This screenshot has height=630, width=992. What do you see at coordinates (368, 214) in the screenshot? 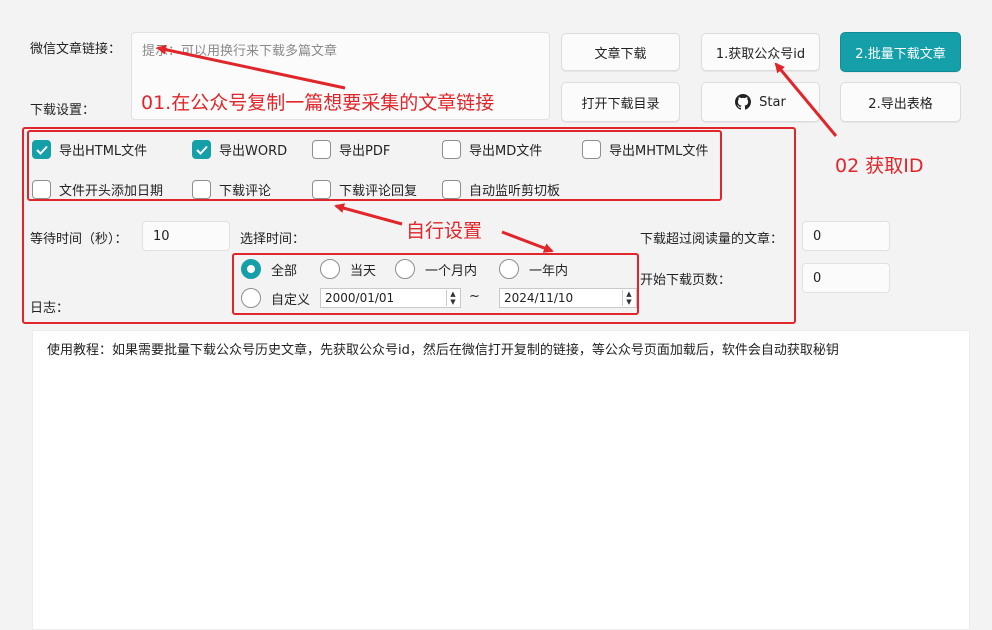
I see `arrow-to-checkboxes` at bounding box center [368, 214].